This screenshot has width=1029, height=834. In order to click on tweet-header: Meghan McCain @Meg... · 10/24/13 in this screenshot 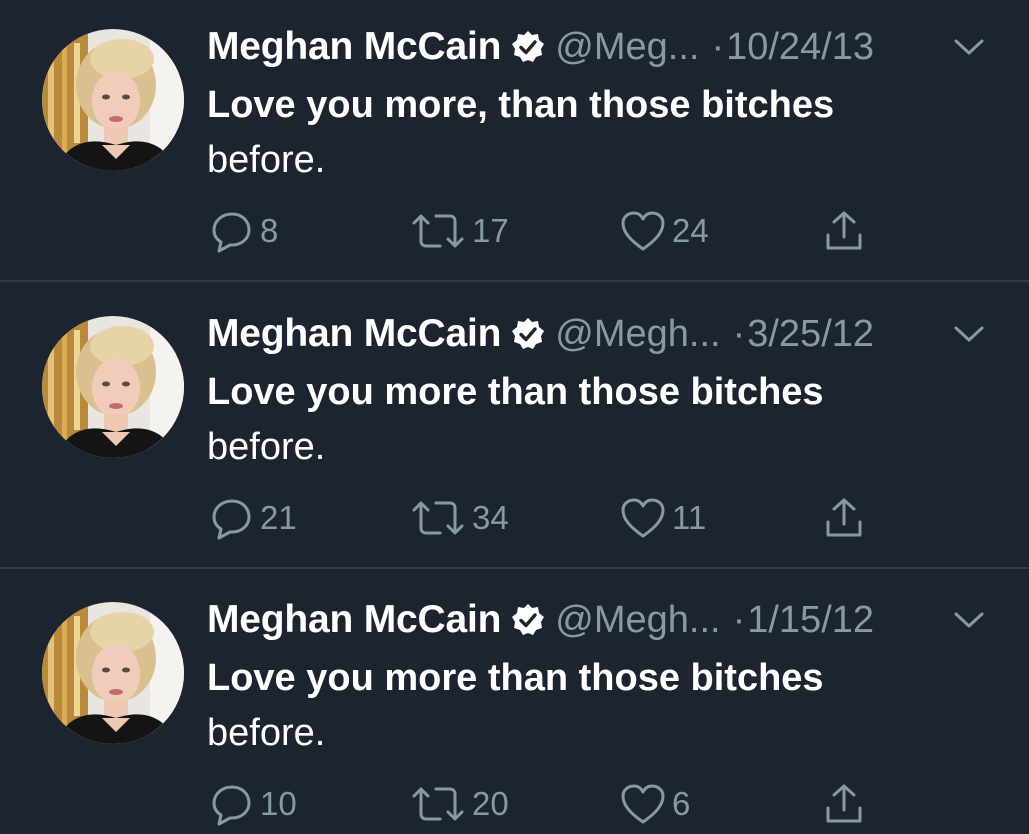, I will do `click(540, 47)`.